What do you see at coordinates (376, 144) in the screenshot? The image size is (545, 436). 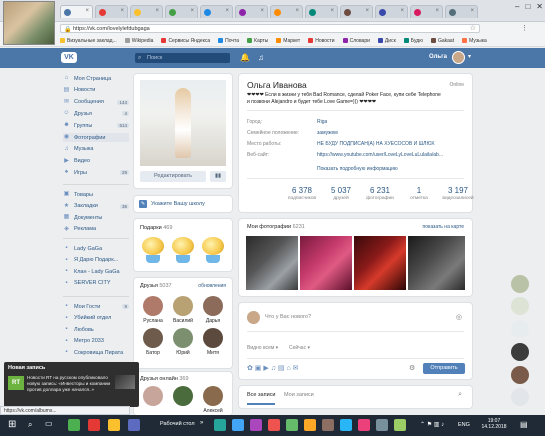 I see `field-value: НЕ БУДУ ПОДПИСАН(А) НА ХУЕСОСОВ И ШЛЮХ` at bounding box center [376, 144].